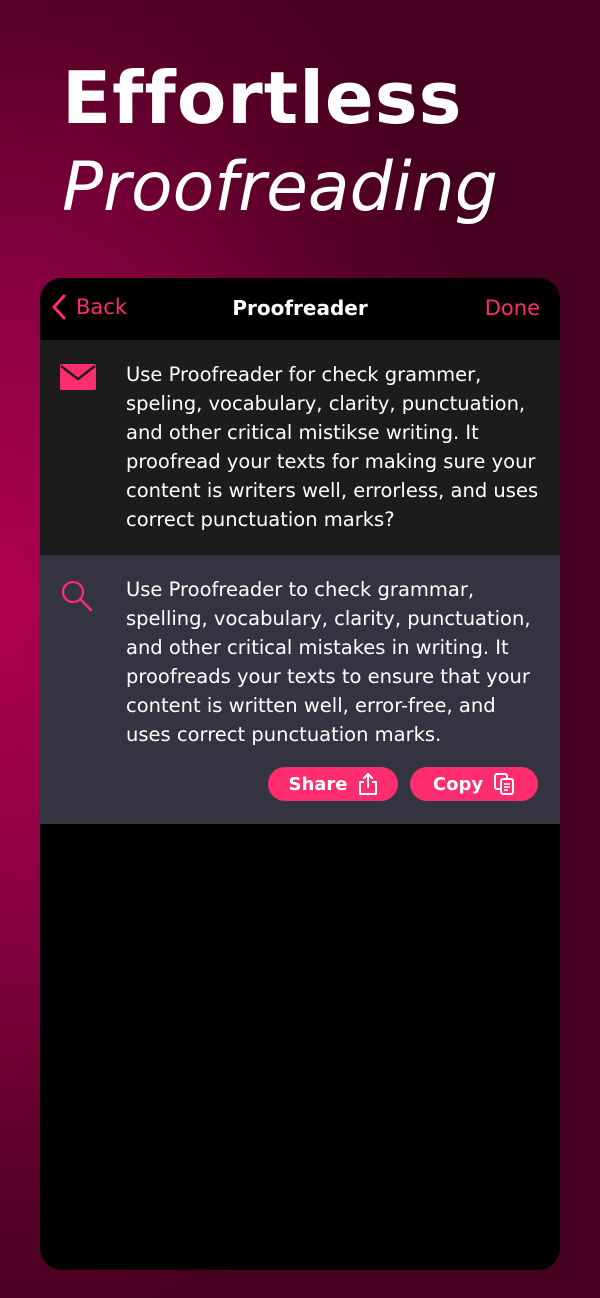 This screenshot has height=1298, width=600. What do you see at coordinates (512, 308) in the screenshot?
I see `done-button: Done` at bounding box center [512, 308].